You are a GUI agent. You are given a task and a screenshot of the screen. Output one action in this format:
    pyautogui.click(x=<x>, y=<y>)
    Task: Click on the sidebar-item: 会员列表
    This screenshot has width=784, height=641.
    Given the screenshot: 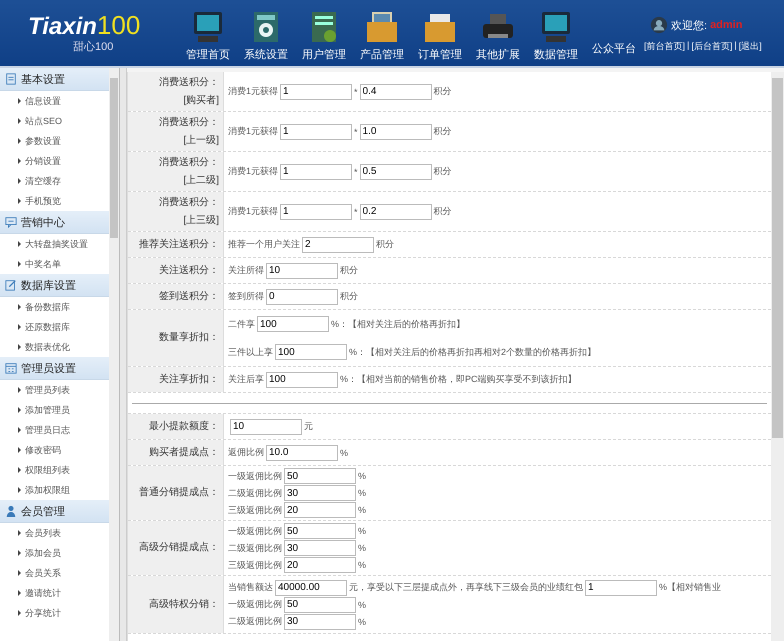 What is the action you would take?
    pyautogui.click(x=54, y=533)
    